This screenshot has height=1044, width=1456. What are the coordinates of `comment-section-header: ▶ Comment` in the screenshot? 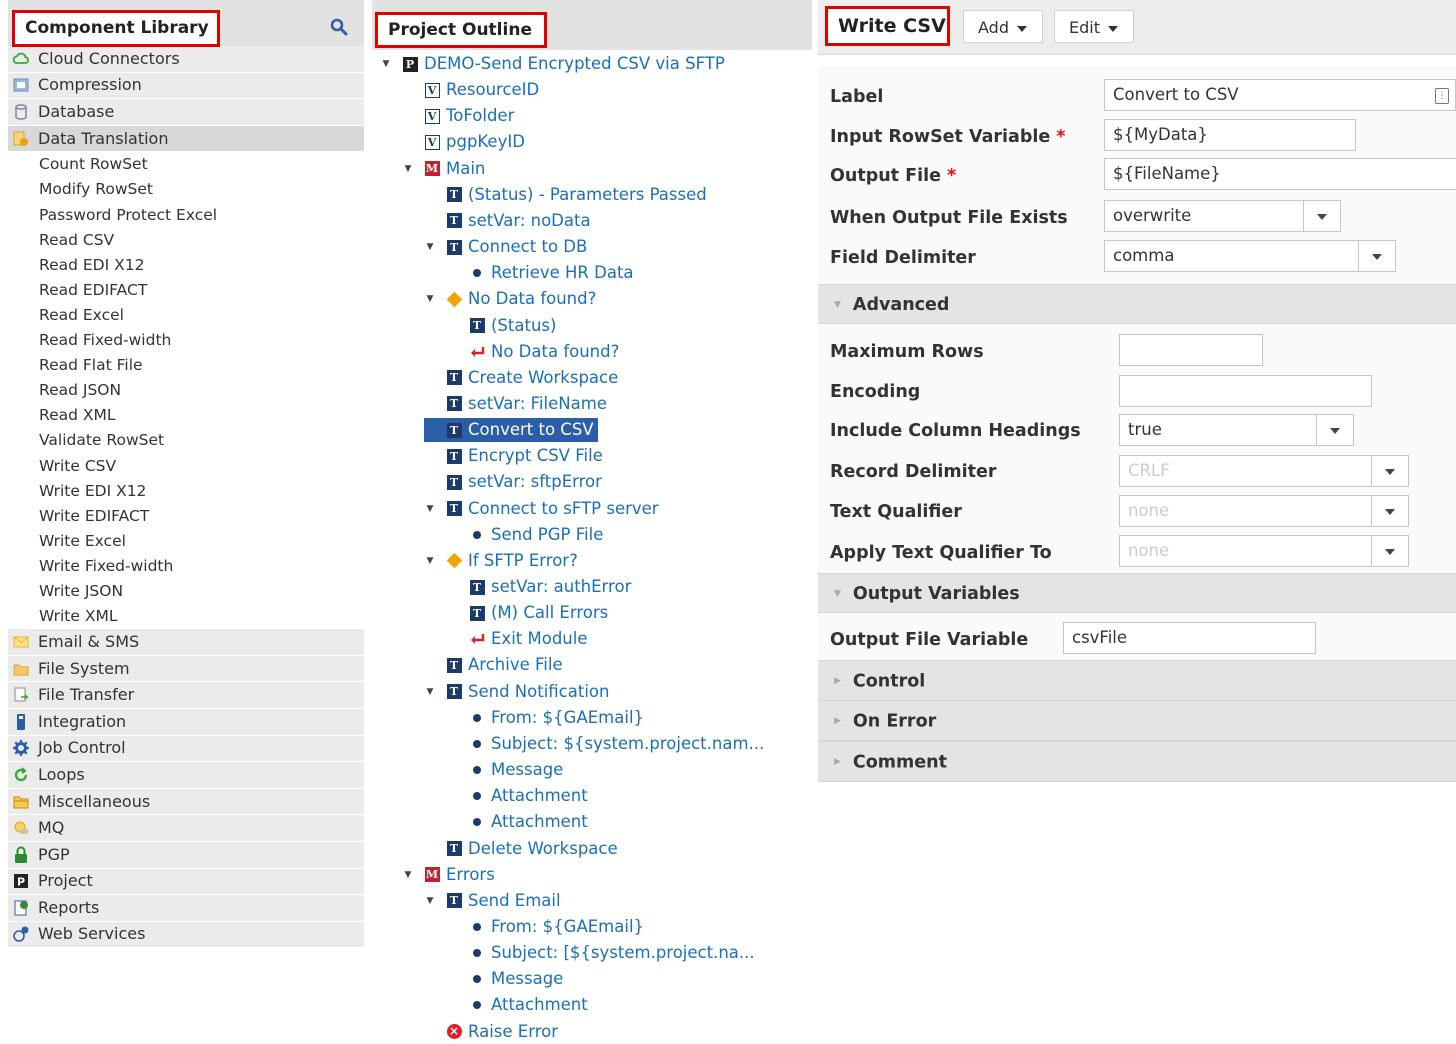 It's located at (1137, 761).